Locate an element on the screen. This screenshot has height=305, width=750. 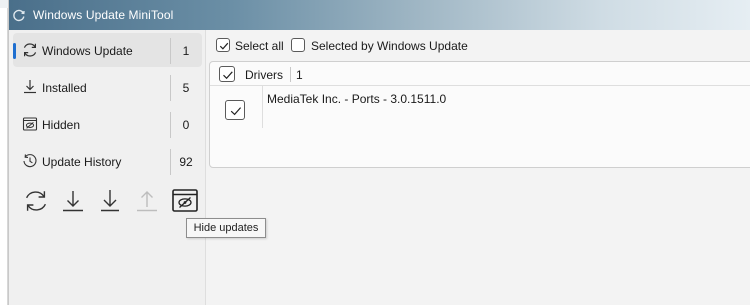
sidebar-item-count: 5 is located at coordinates (186, 88).